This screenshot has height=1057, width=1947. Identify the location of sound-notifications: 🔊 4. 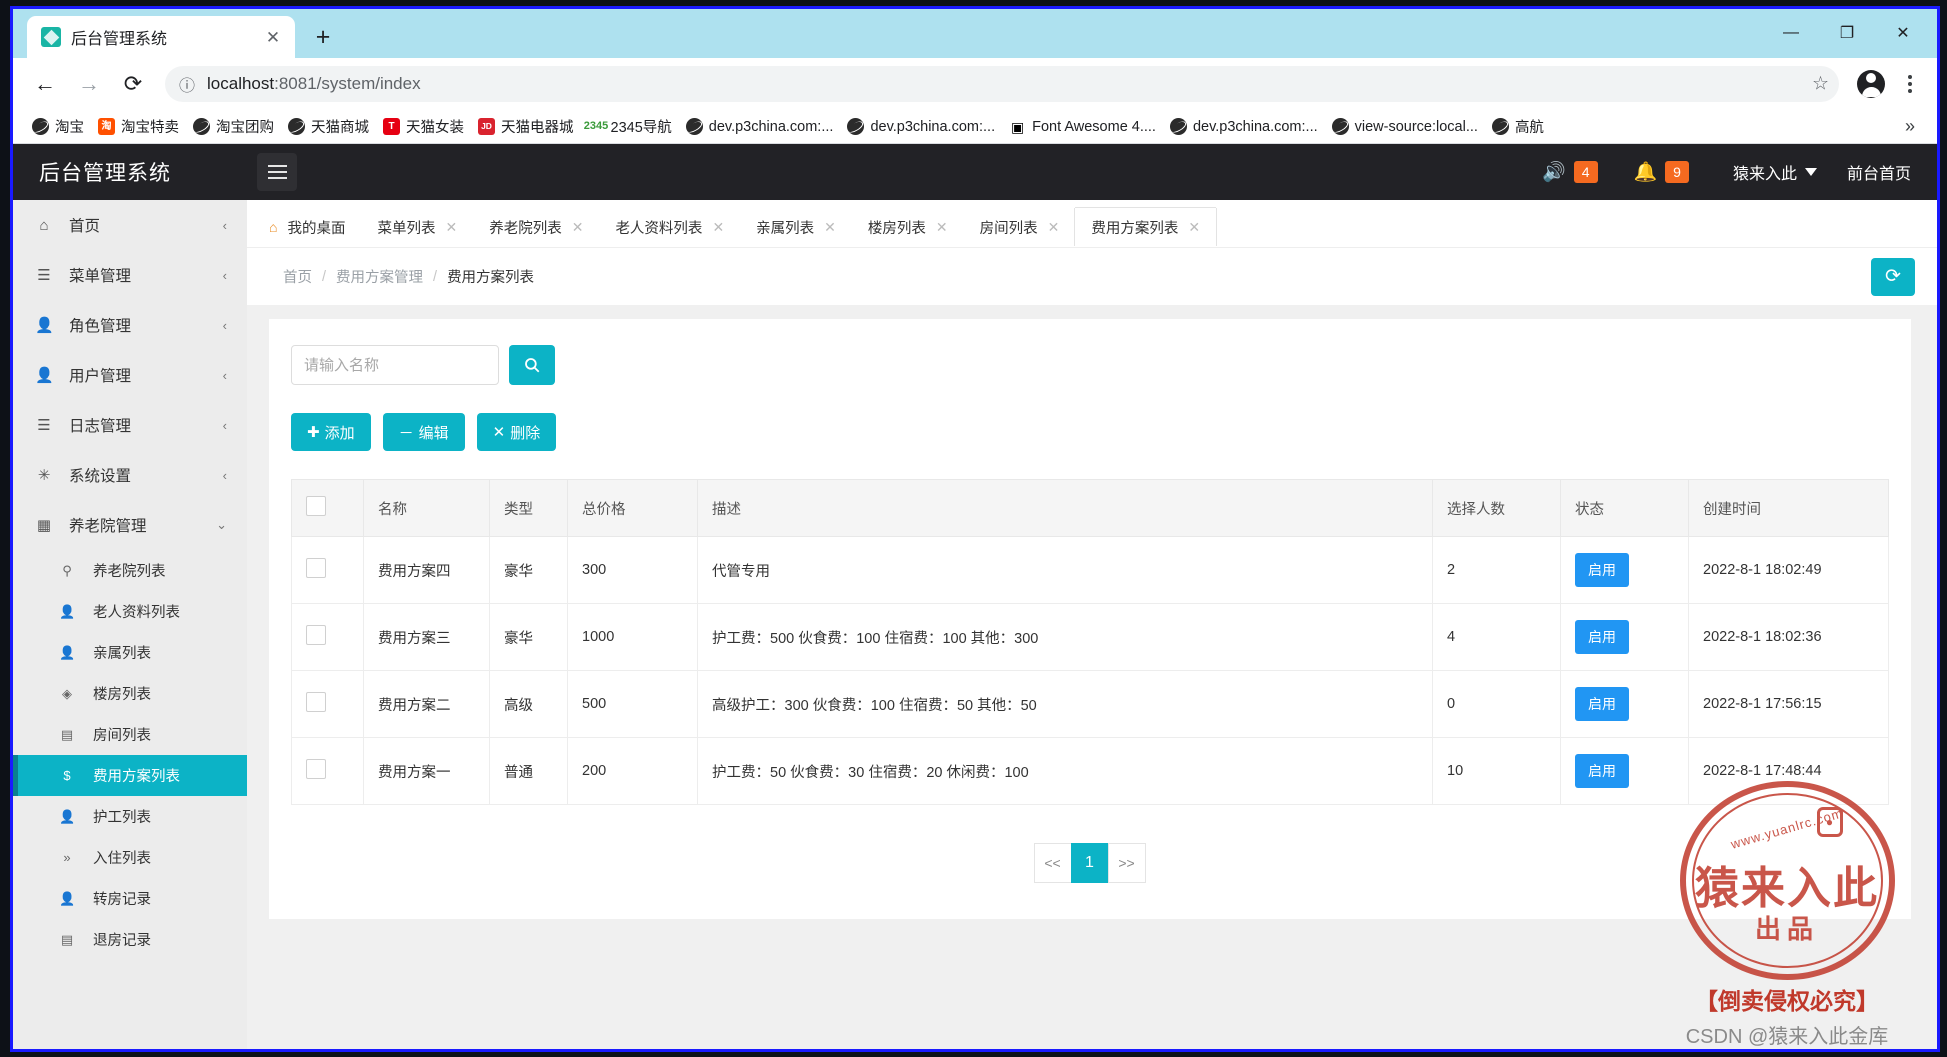
(1569, 172).